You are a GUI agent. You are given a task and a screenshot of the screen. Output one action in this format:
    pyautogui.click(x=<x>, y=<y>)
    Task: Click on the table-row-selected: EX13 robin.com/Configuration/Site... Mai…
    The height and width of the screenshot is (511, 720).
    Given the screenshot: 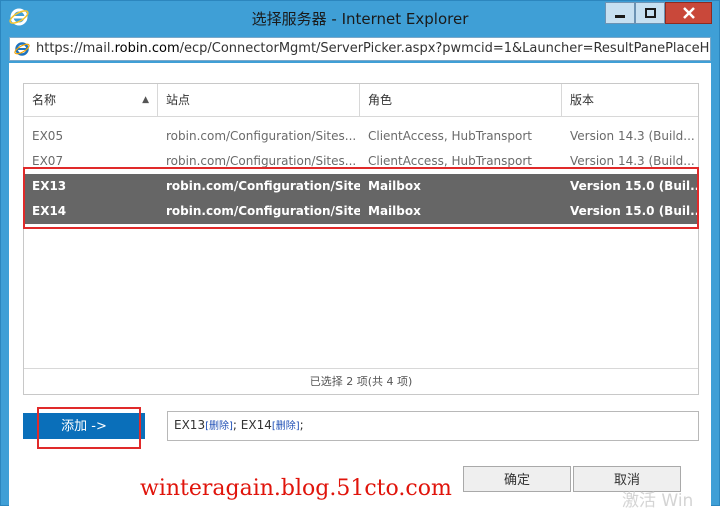 What is the action you would take?
    pyautogui.click(x=361, y=186)
    